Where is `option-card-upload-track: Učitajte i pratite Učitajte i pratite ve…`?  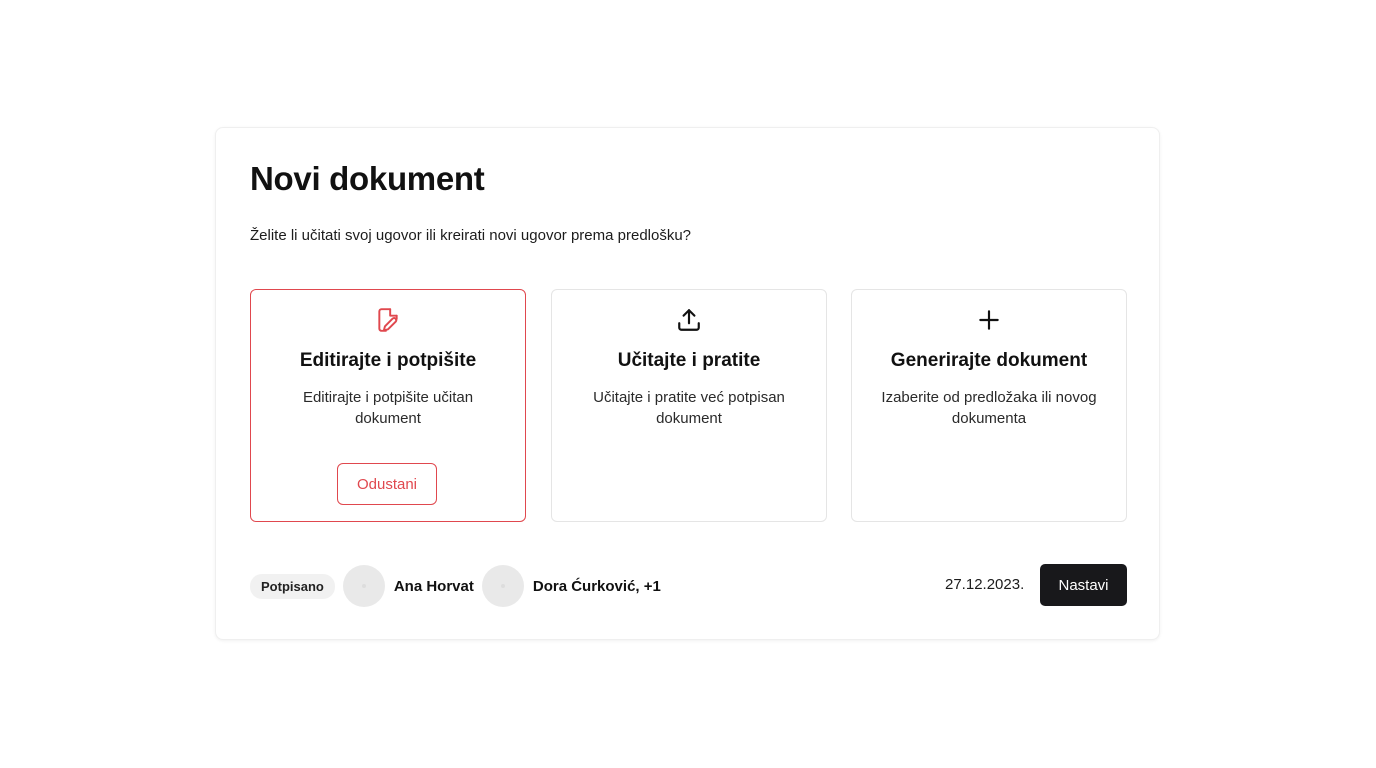
option-card-upload-track: Učitajte i pratite Učitajte i pratite ve… is located at coordinates (689, 405).